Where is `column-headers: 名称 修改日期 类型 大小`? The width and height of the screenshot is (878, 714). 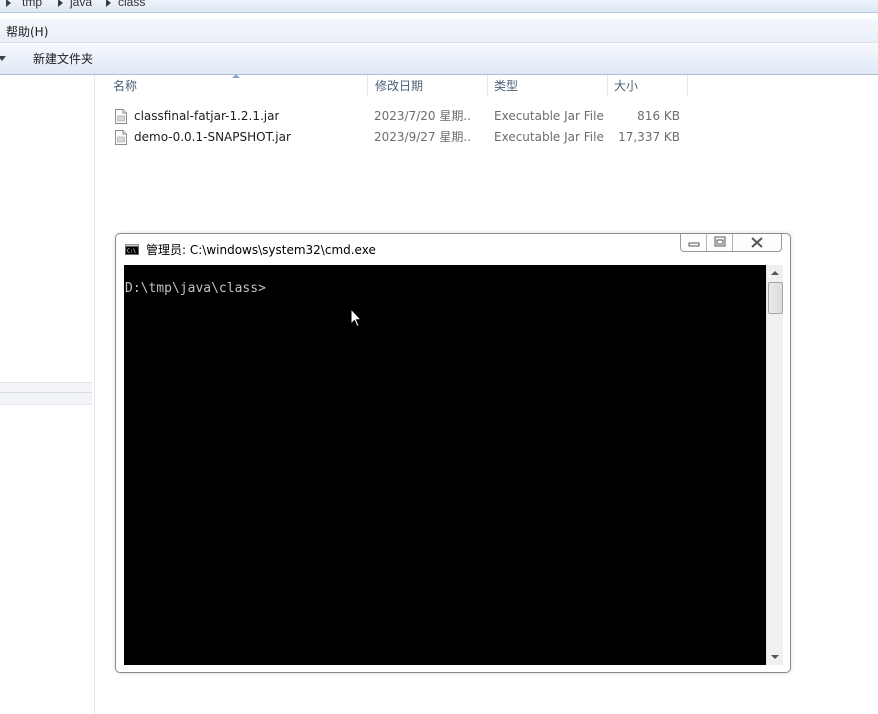
column-headers: 名称 修改日期 类型 大小 is located at coordinates (395, 85).